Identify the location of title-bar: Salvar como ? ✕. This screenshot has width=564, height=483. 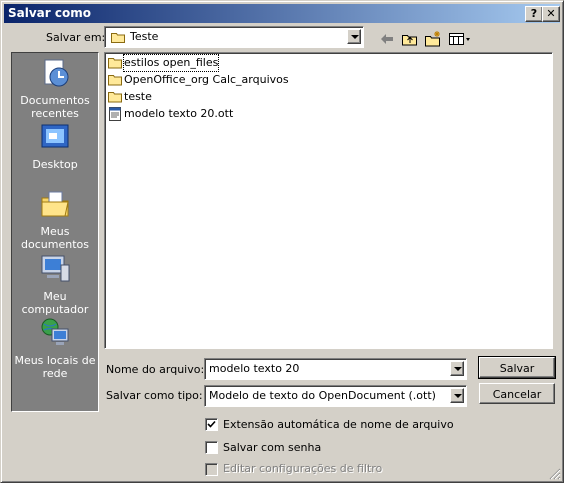
(282, 13).